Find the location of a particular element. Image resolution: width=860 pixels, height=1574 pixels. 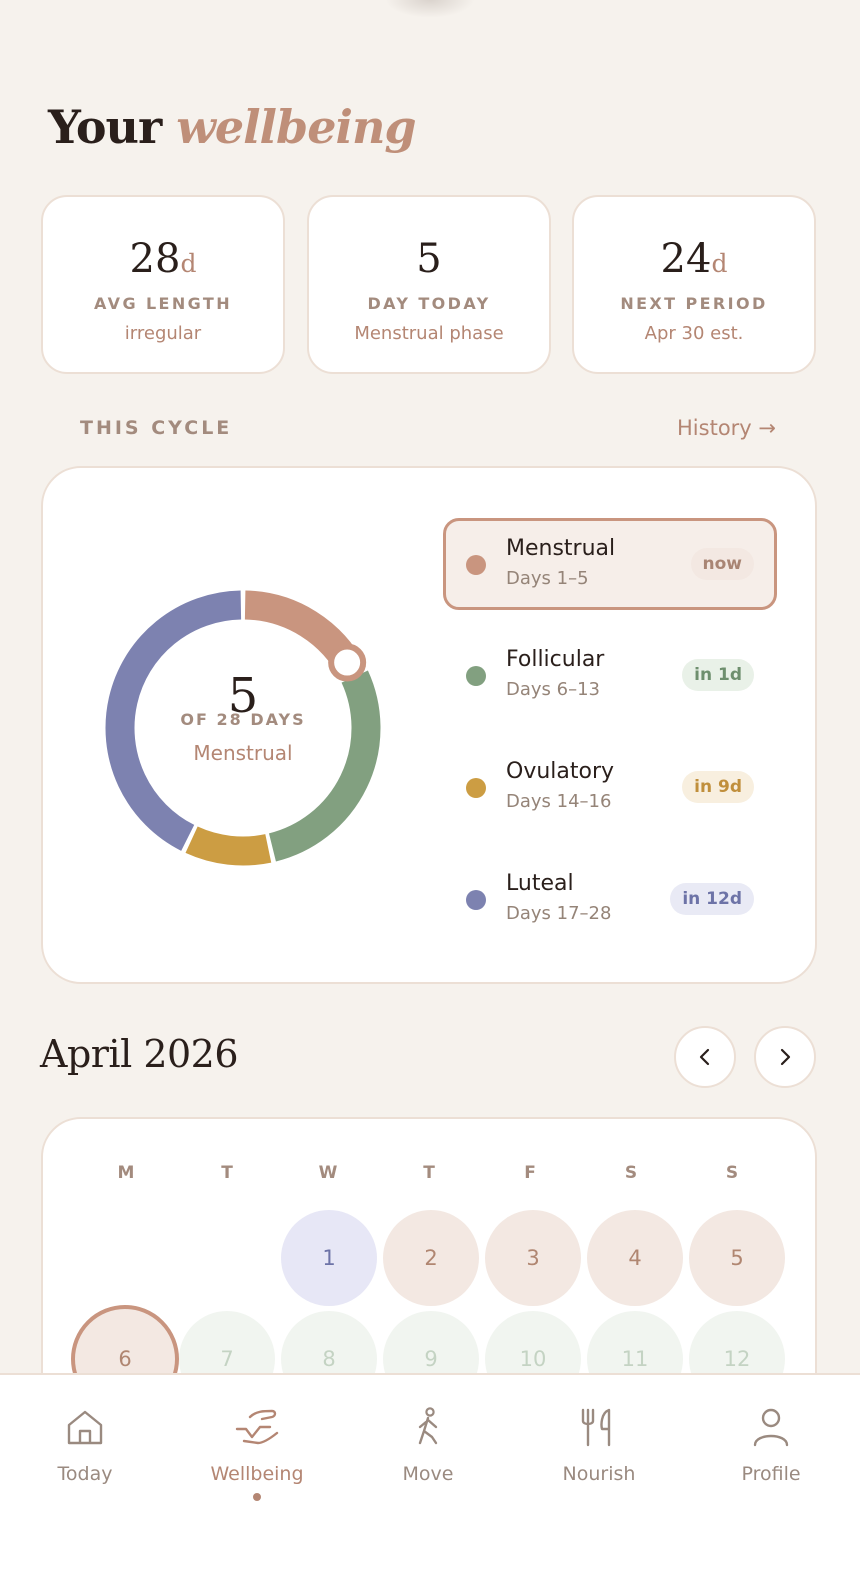

weekday-label: W is located at coordinates (328, 1173).